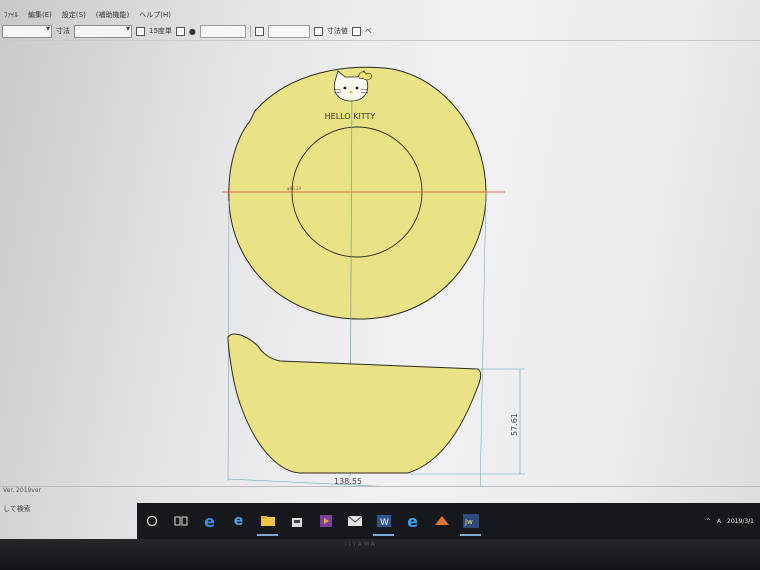  I want to click on svg-text: Jw, so click(468, 522).